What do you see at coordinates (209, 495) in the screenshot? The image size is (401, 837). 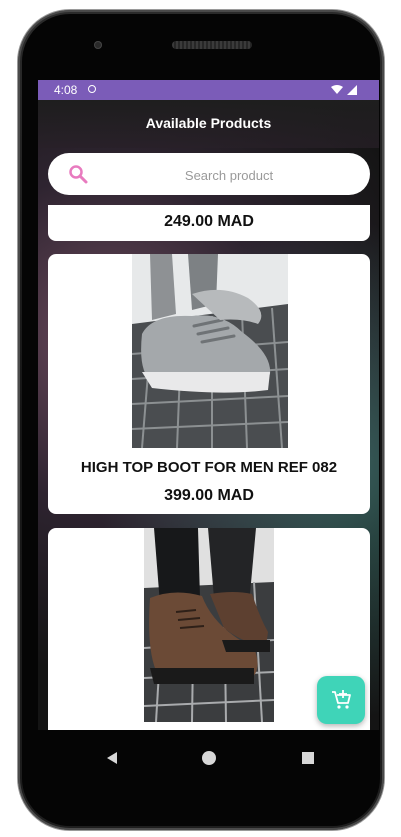 I see `product-price: 399.00 MAD` at bounding box center [209, 495].